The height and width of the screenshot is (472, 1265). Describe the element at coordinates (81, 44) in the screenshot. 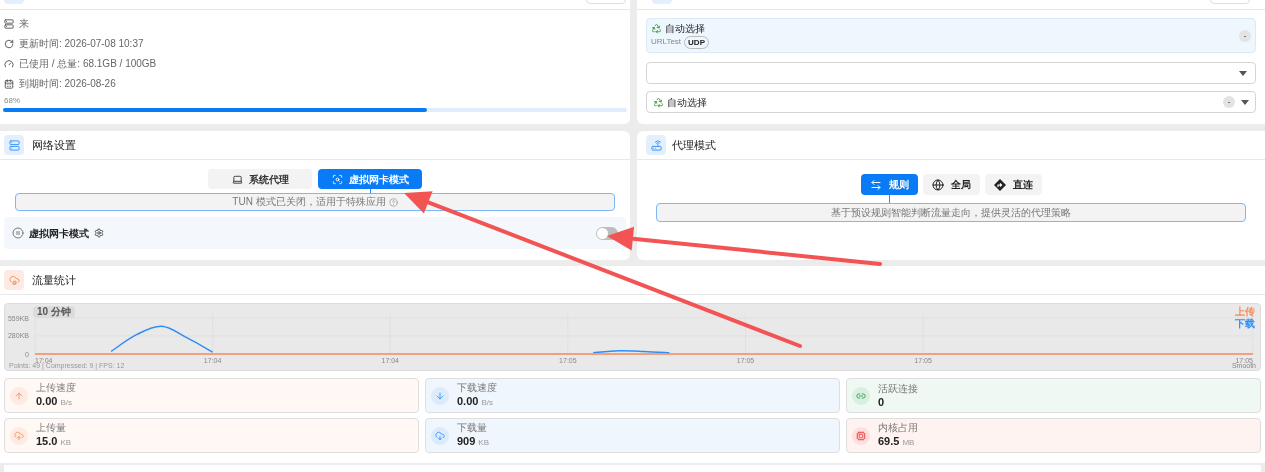

I see `info-text: 更新时间: 2026-07-08 10:37` at that location.